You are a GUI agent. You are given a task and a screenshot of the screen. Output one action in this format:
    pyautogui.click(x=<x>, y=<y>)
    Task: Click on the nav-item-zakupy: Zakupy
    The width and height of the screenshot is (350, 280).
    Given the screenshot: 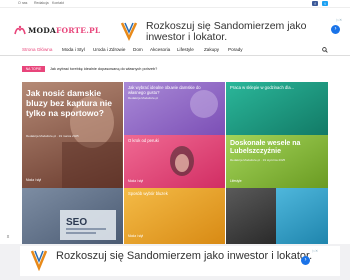 What is the action you would take?
    pyautogui.click(x=211, y=49)
    